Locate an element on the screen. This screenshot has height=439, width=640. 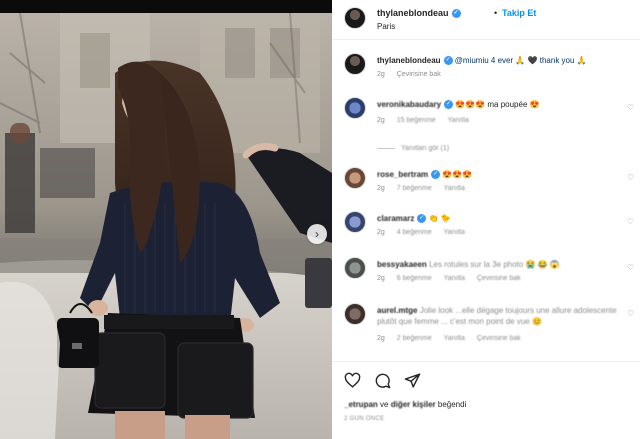
comment-username: claramarz is located at coordinates (395, 218).